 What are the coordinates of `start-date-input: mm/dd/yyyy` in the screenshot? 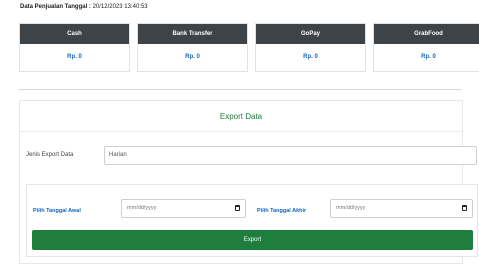 It's located at (183, 208).